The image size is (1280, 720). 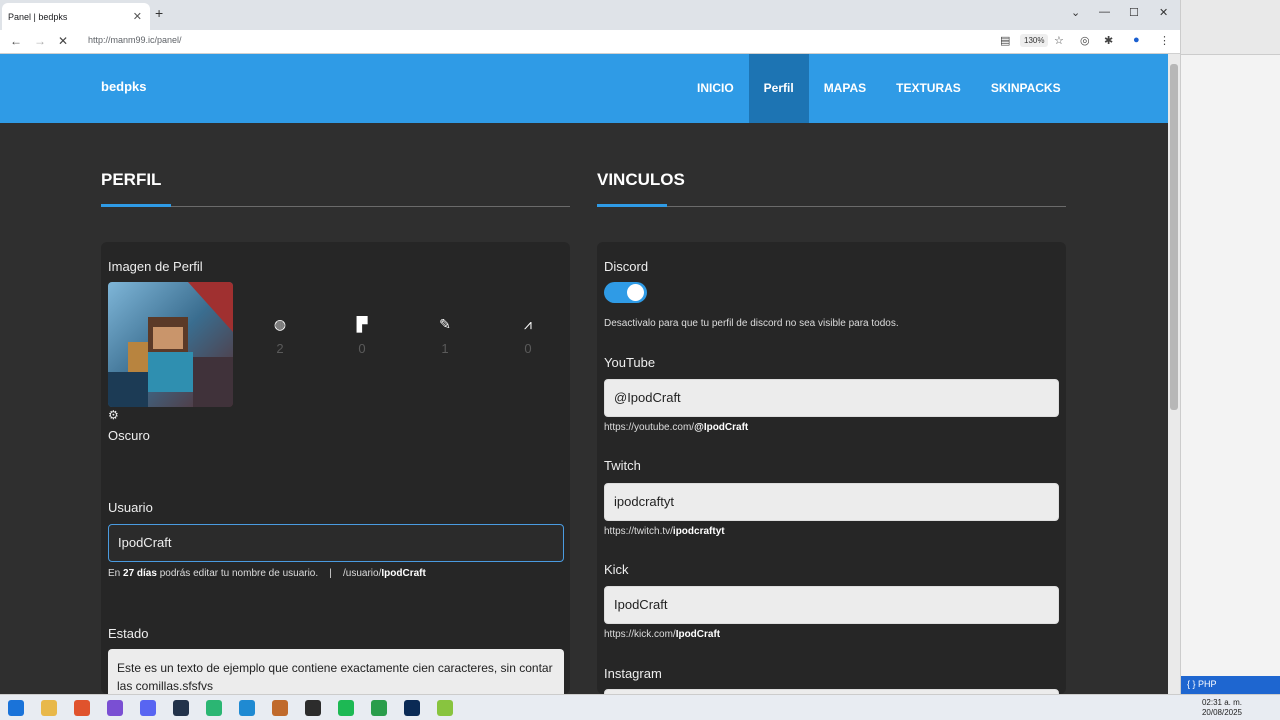 What do you see at coordinates (412, 708) in the screenshot?
I see `photoshop-icon` at bounding box center [412, 708].